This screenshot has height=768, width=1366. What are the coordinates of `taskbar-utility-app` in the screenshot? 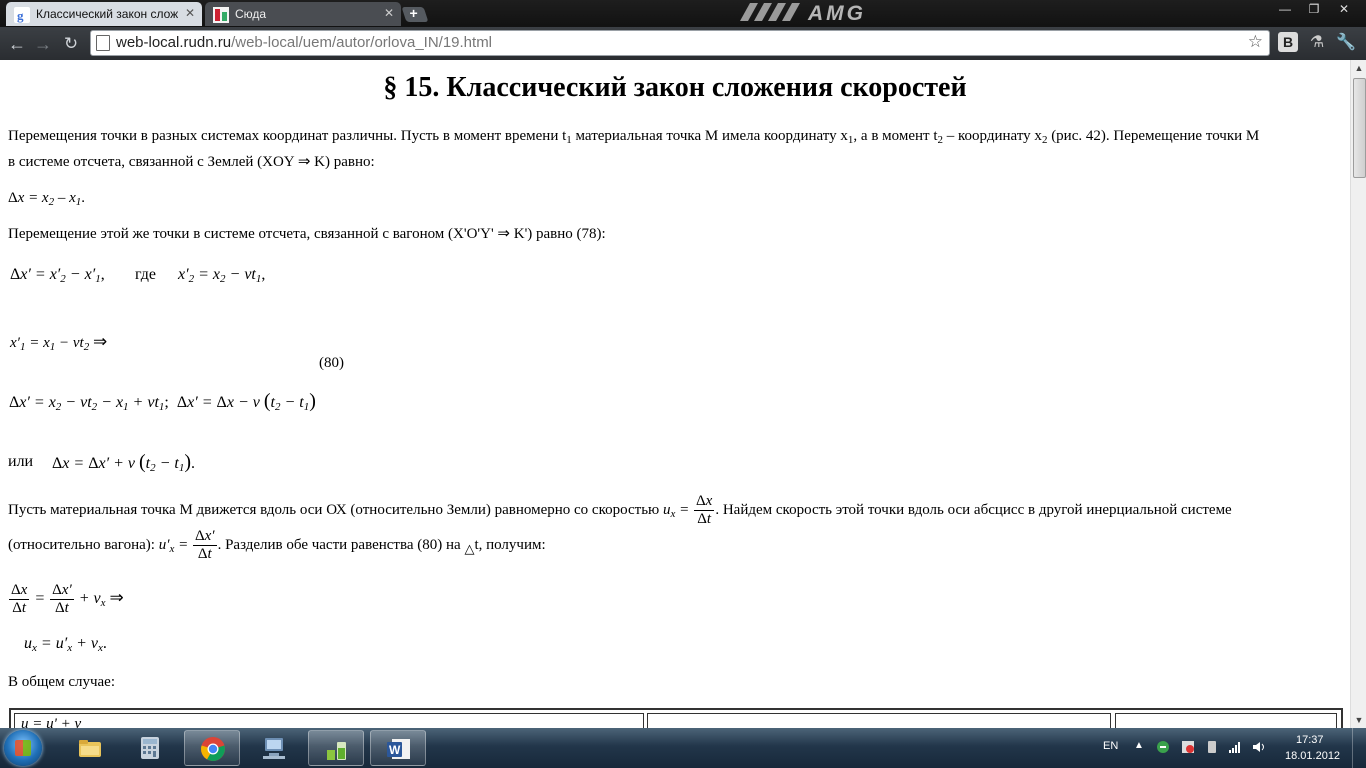 It's located at (336, 748).